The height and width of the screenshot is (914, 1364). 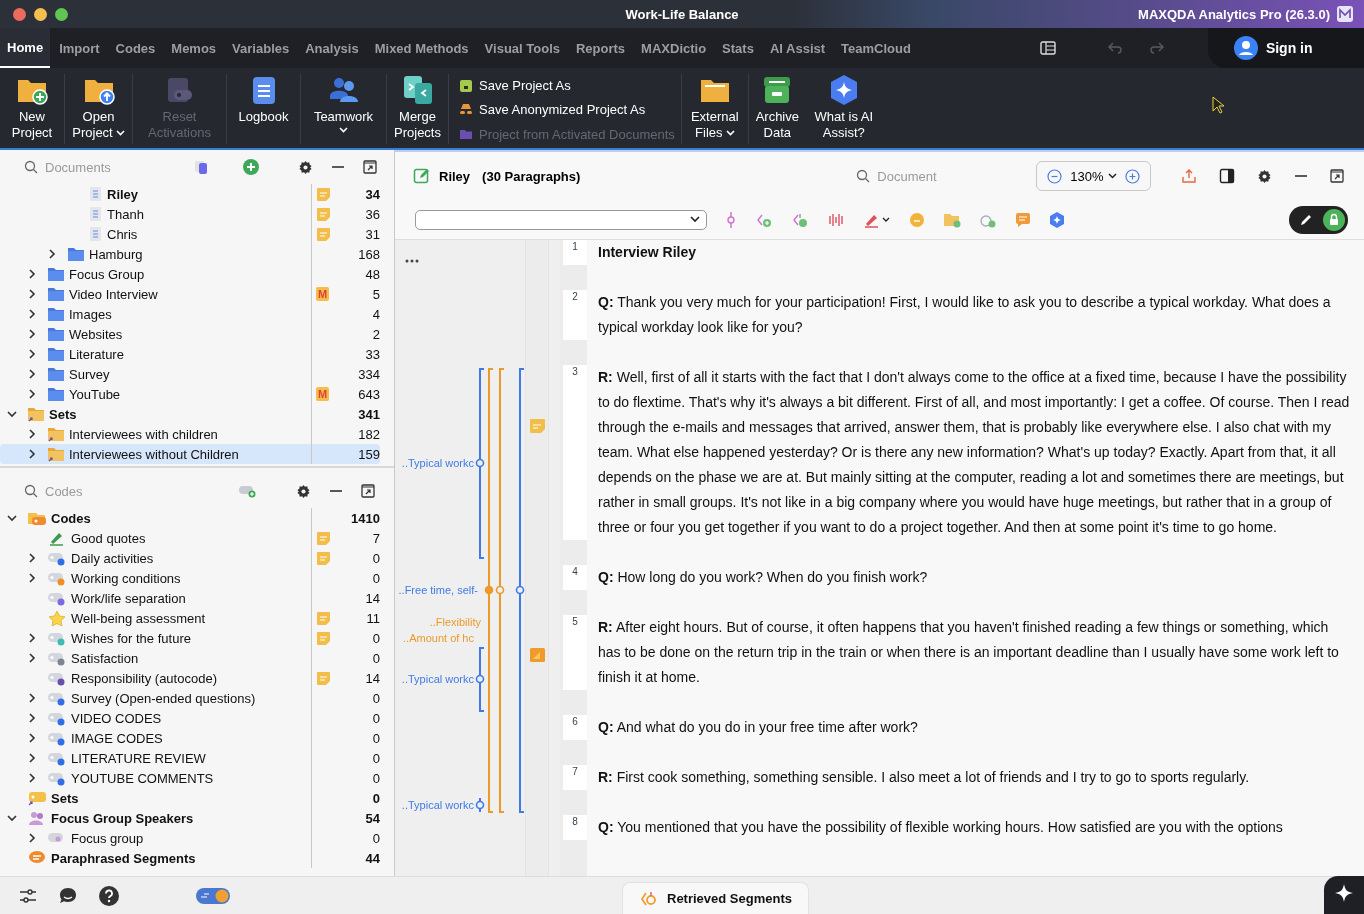 I want to click on more-icon, so click(x=412, y=261).